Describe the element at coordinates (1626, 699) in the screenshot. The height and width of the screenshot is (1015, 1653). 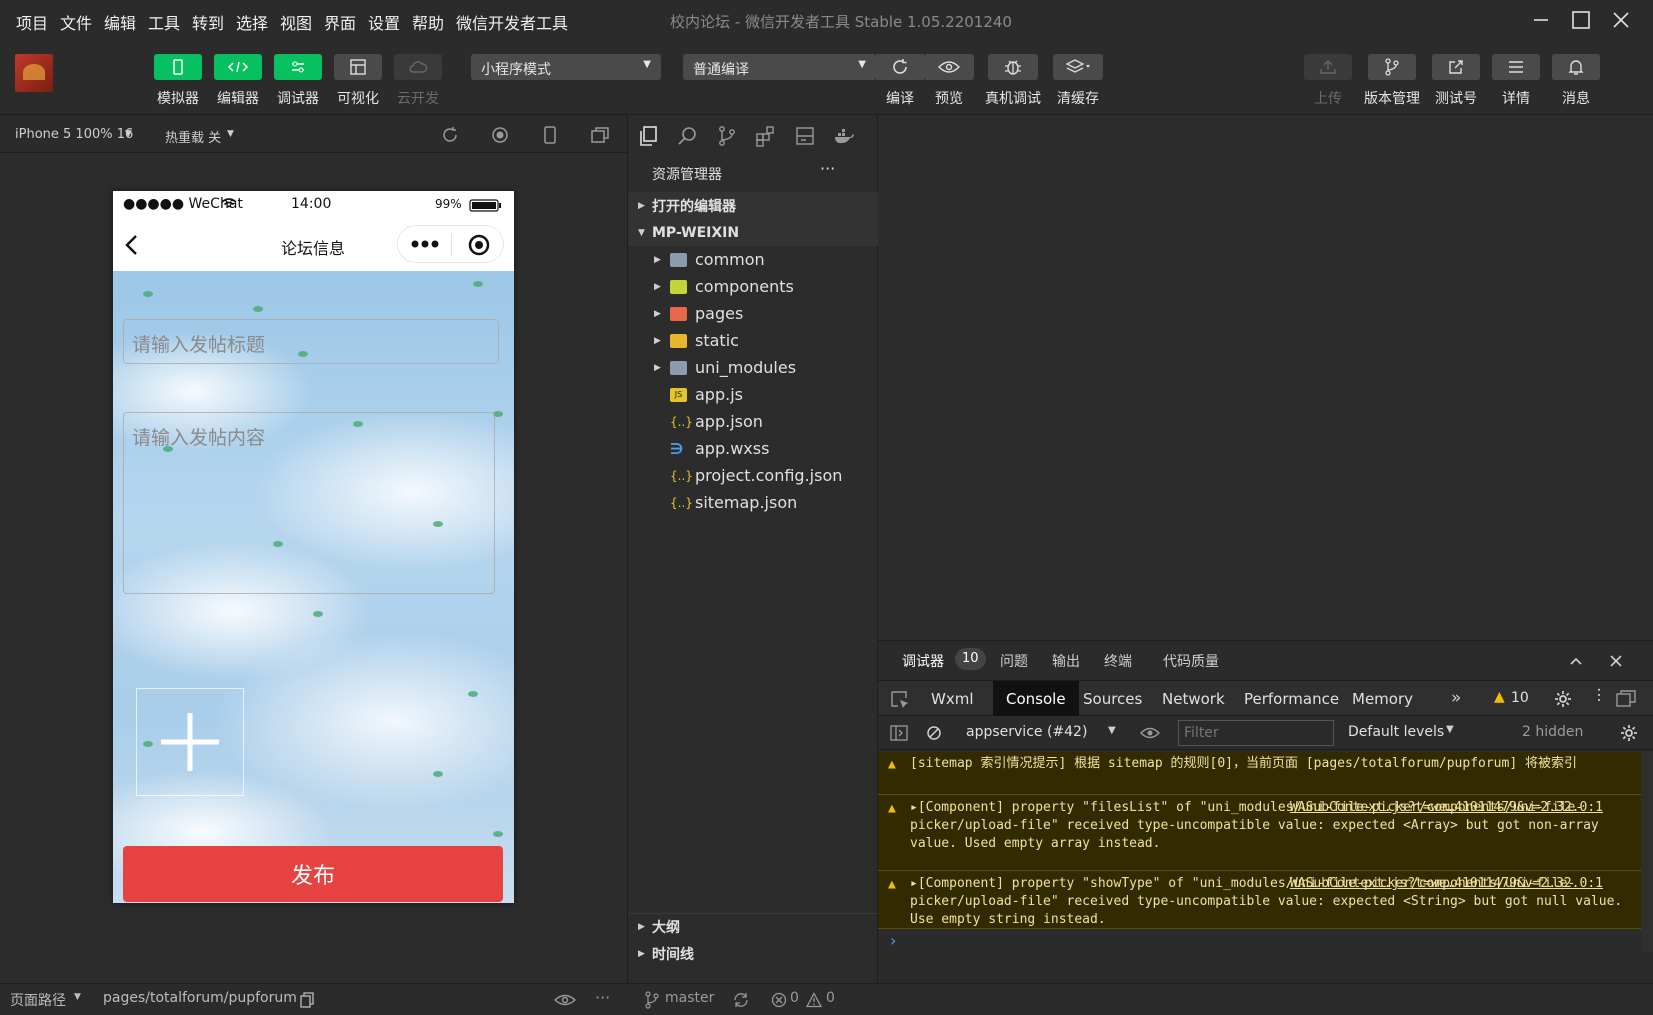
I see `dock-icon` at that location.